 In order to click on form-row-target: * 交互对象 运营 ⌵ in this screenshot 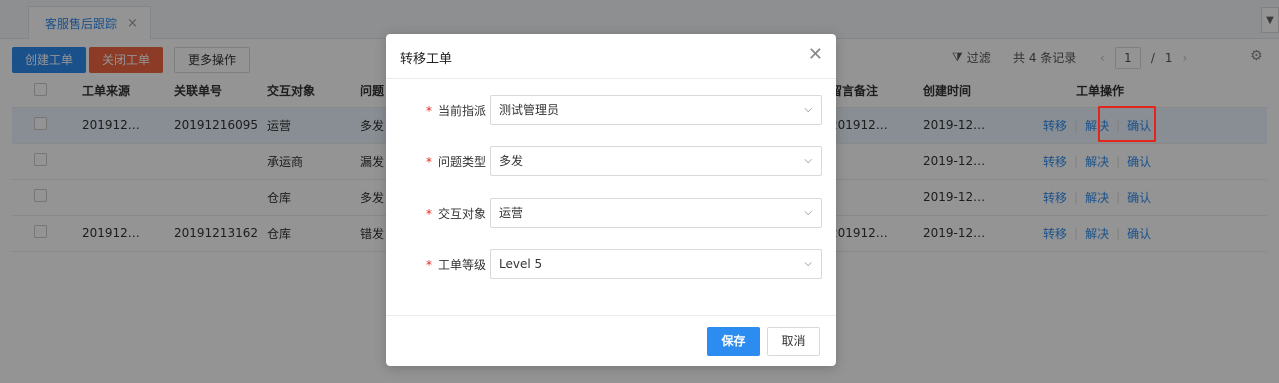, I will do `click(611, 213)`.